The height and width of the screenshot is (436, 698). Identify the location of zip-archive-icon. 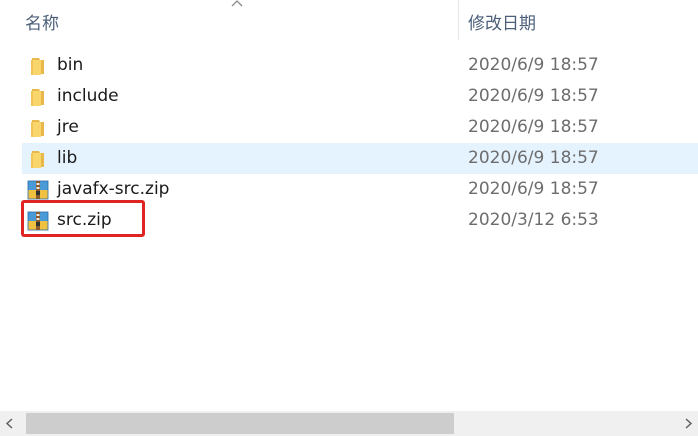
(38, 190).